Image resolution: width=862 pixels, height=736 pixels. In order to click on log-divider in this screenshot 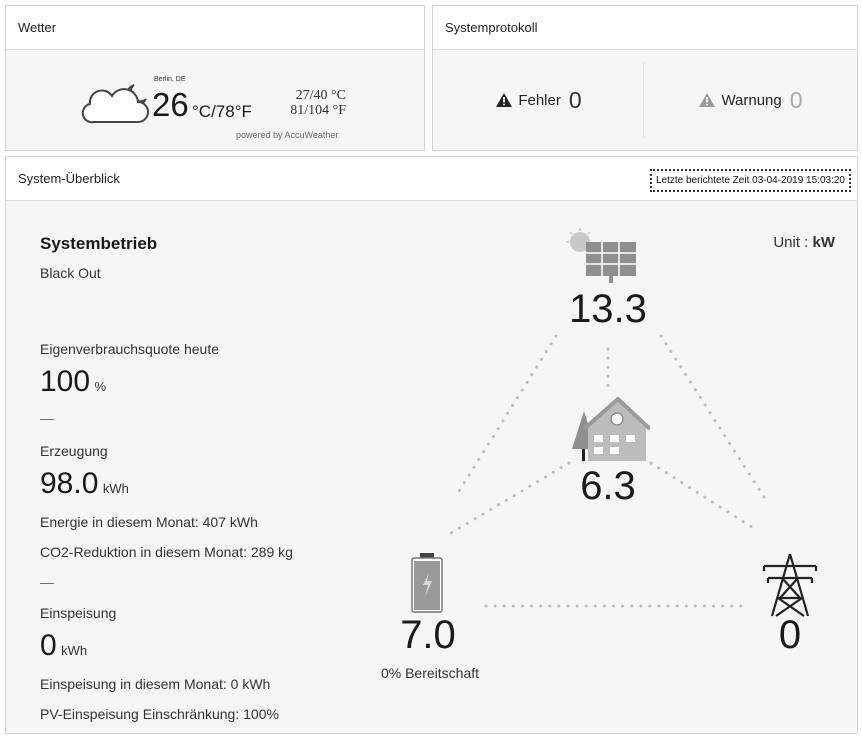, I will do `click(643, 100)`.